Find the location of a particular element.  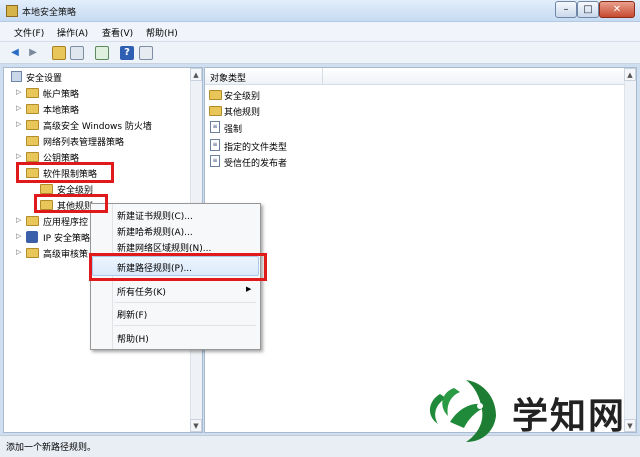

menu-item-refresh: 刷新(F) is located at coordinates (132, 314).